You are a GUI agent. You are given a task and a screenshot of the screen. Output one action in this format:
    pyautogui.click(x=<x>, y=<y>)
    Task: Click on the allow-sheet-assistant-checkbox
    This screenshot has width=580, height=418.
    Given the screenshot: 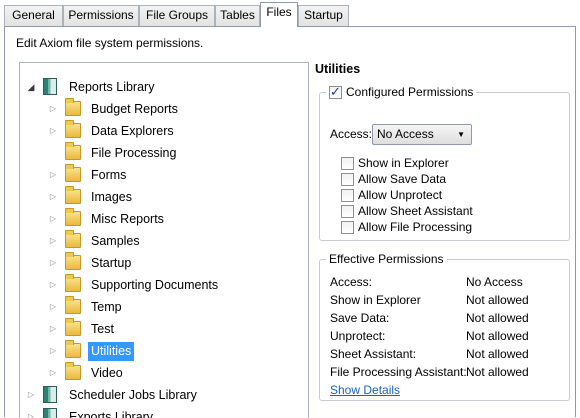 What is the action you would take?
    pyautogui.click(x=347, y=211)
    